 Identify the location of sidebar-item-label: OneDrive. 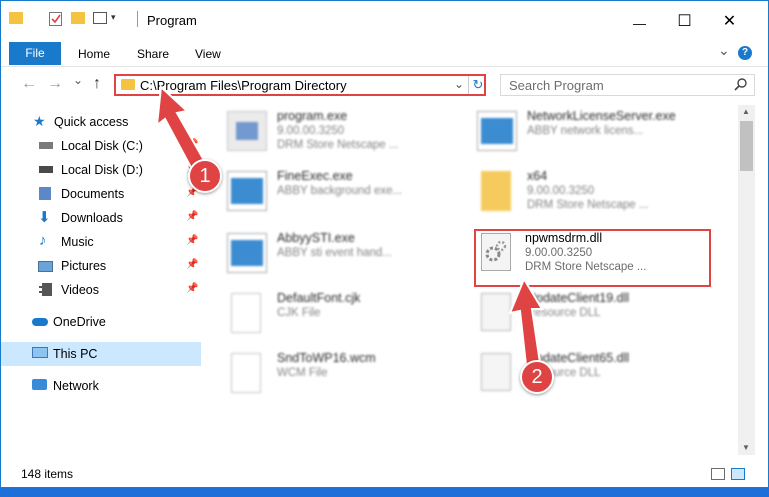
(79, 322).